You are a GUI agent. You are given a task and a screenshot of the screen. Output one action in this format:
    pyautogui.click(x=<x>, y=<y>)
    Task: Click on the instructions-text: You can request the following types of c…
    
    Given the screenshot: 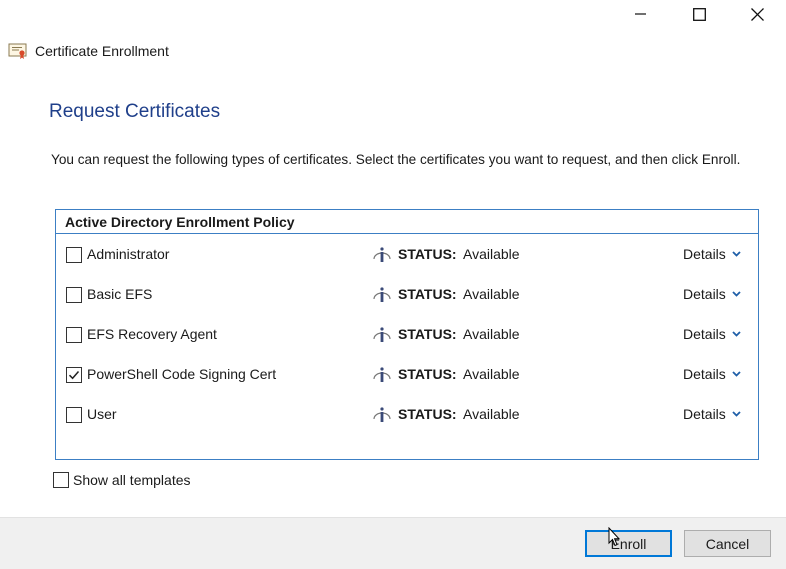 What is the action you would take?
    pyautogui.click(x=396, y=159)
    